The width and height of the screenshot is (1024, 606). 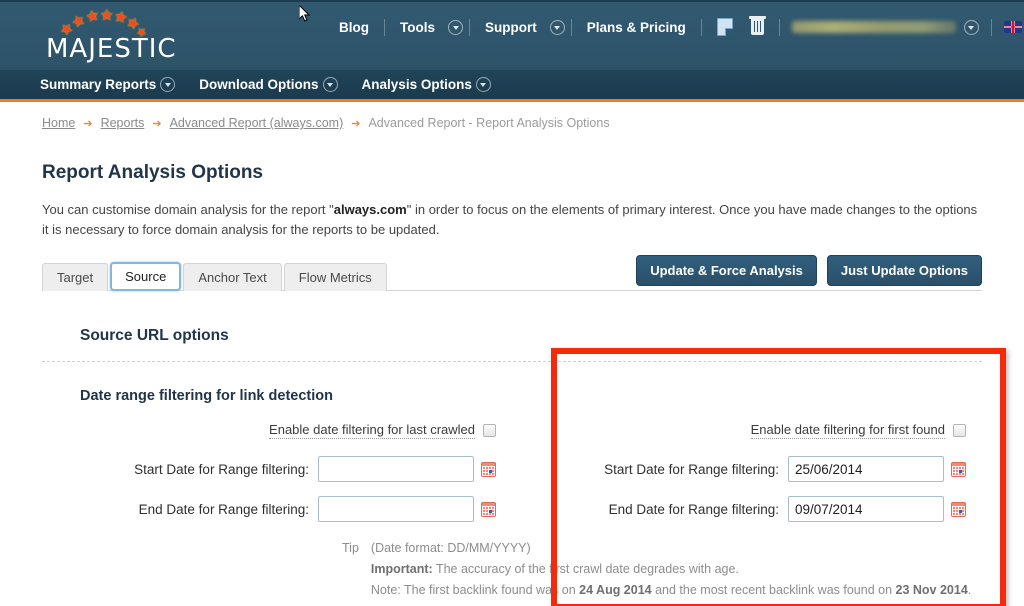 I want to click on last-crawled-start-row: Start Date for Range filtering:, so click(x=277, y=469).